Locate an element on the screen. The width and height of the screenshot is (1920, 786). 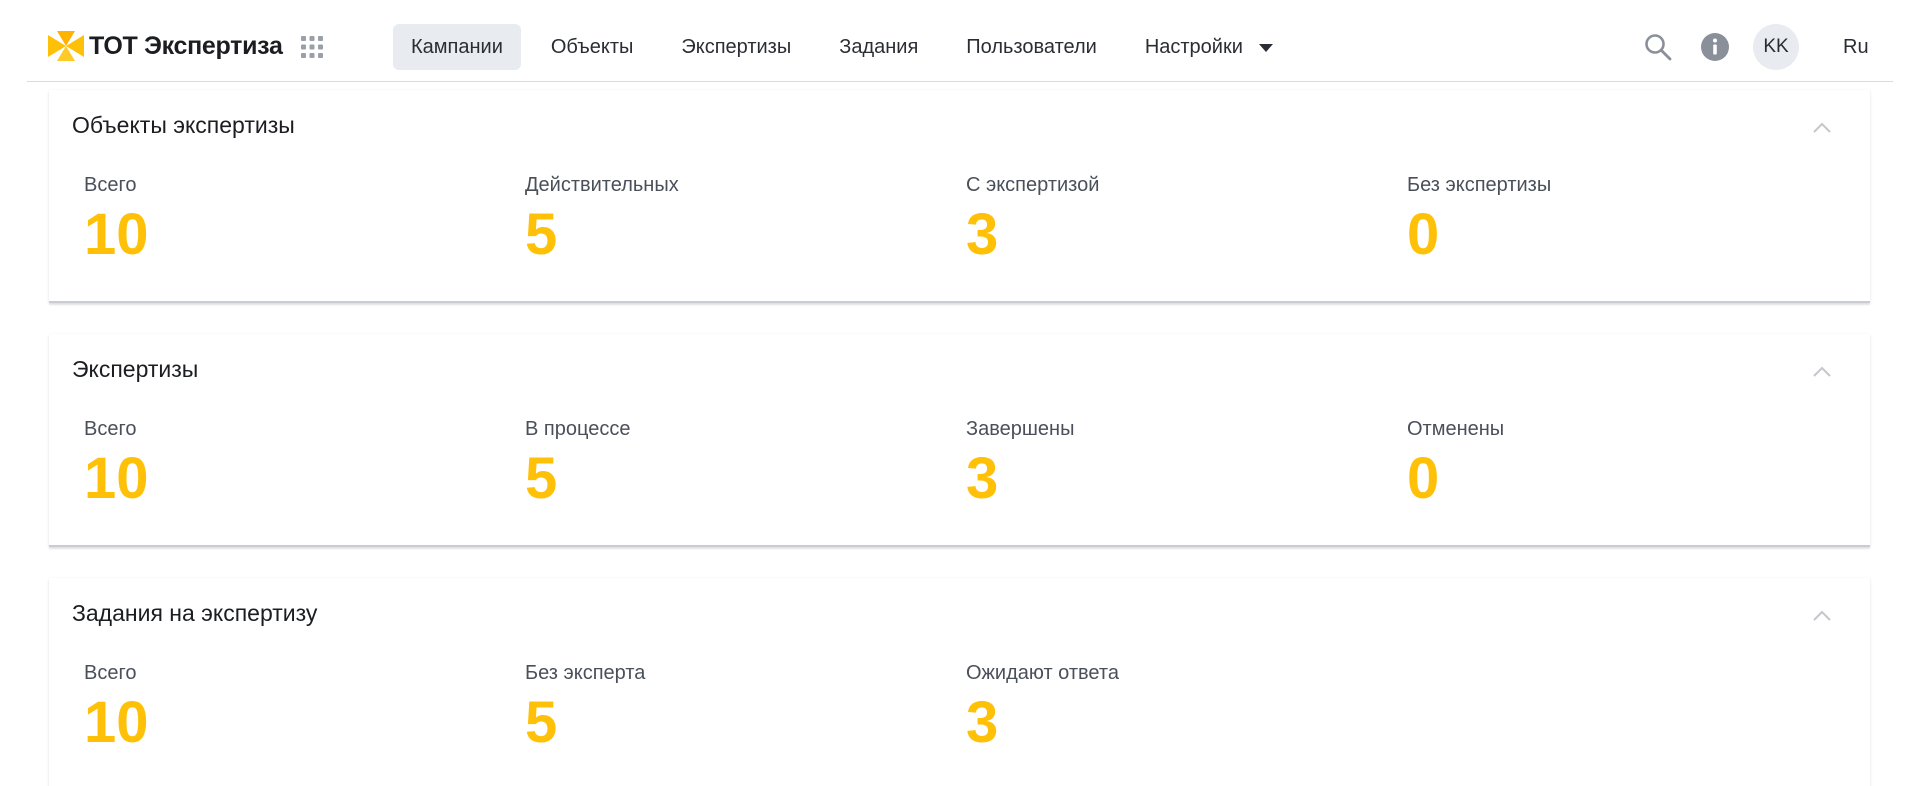
stat-label: Завершены is located at coordinates (1020, 429).